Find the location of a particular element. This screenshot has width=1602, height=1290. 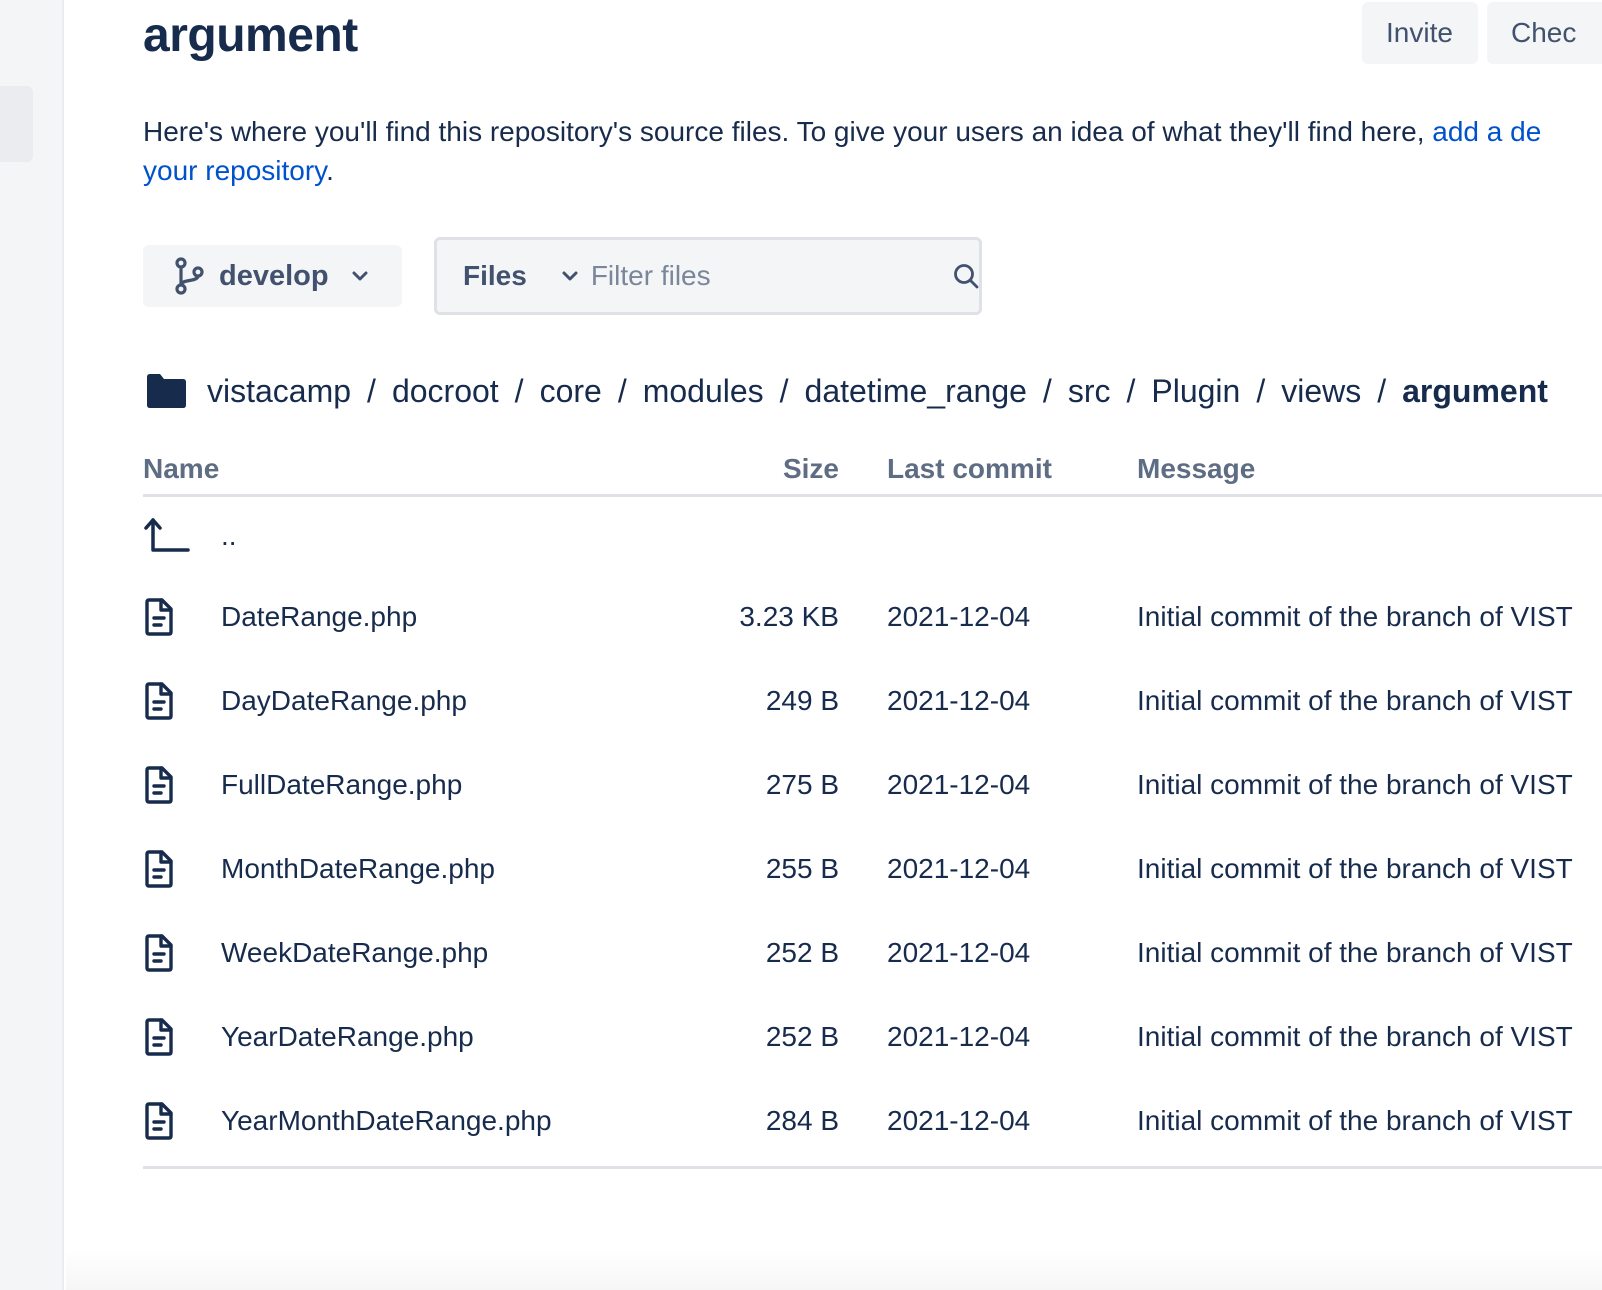

parent-directory-label: .. is located at coordinates (229, 535).